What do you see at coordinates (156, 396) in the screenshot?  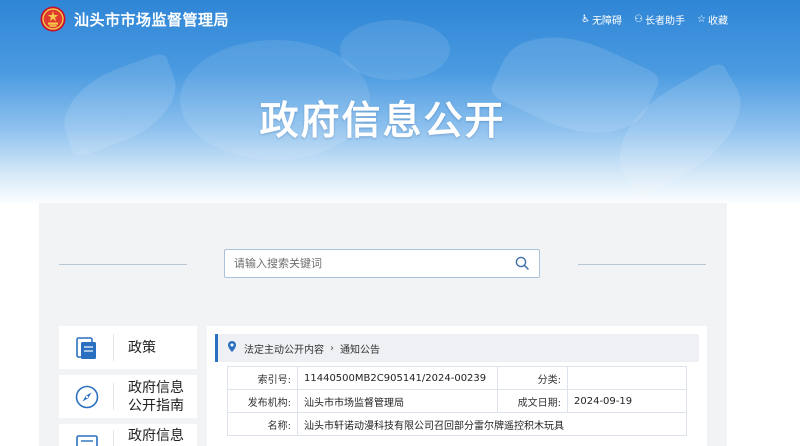 I see `nav-label-guide: 政府信息公开指南` at bounding box center [156, 396].